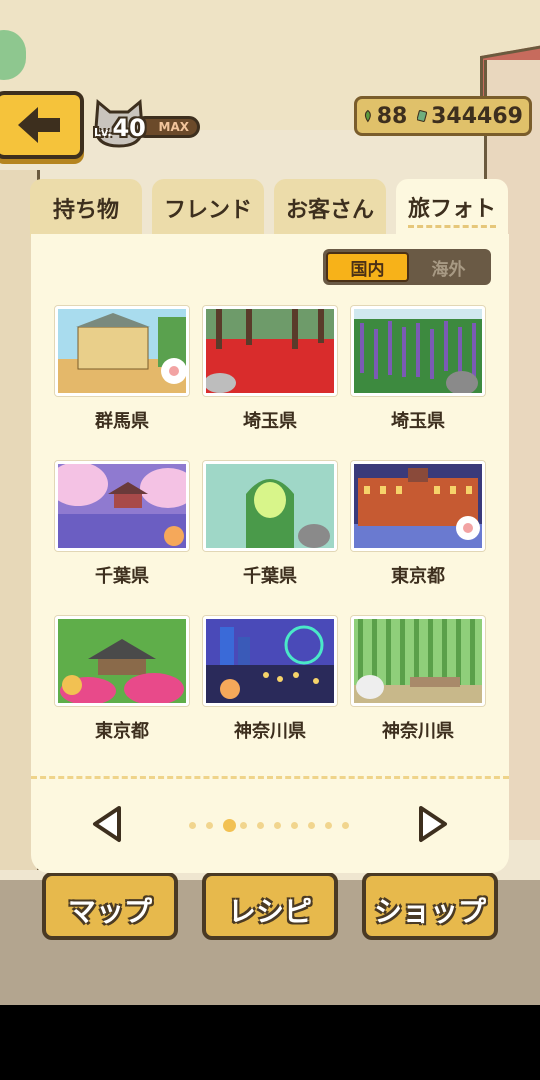 The height and width of the screenshot is (1080, 540). Describe the element at coordinates (147, 124) in the screenshot. I see `level-indicator: MAX Lv.40` at that location.